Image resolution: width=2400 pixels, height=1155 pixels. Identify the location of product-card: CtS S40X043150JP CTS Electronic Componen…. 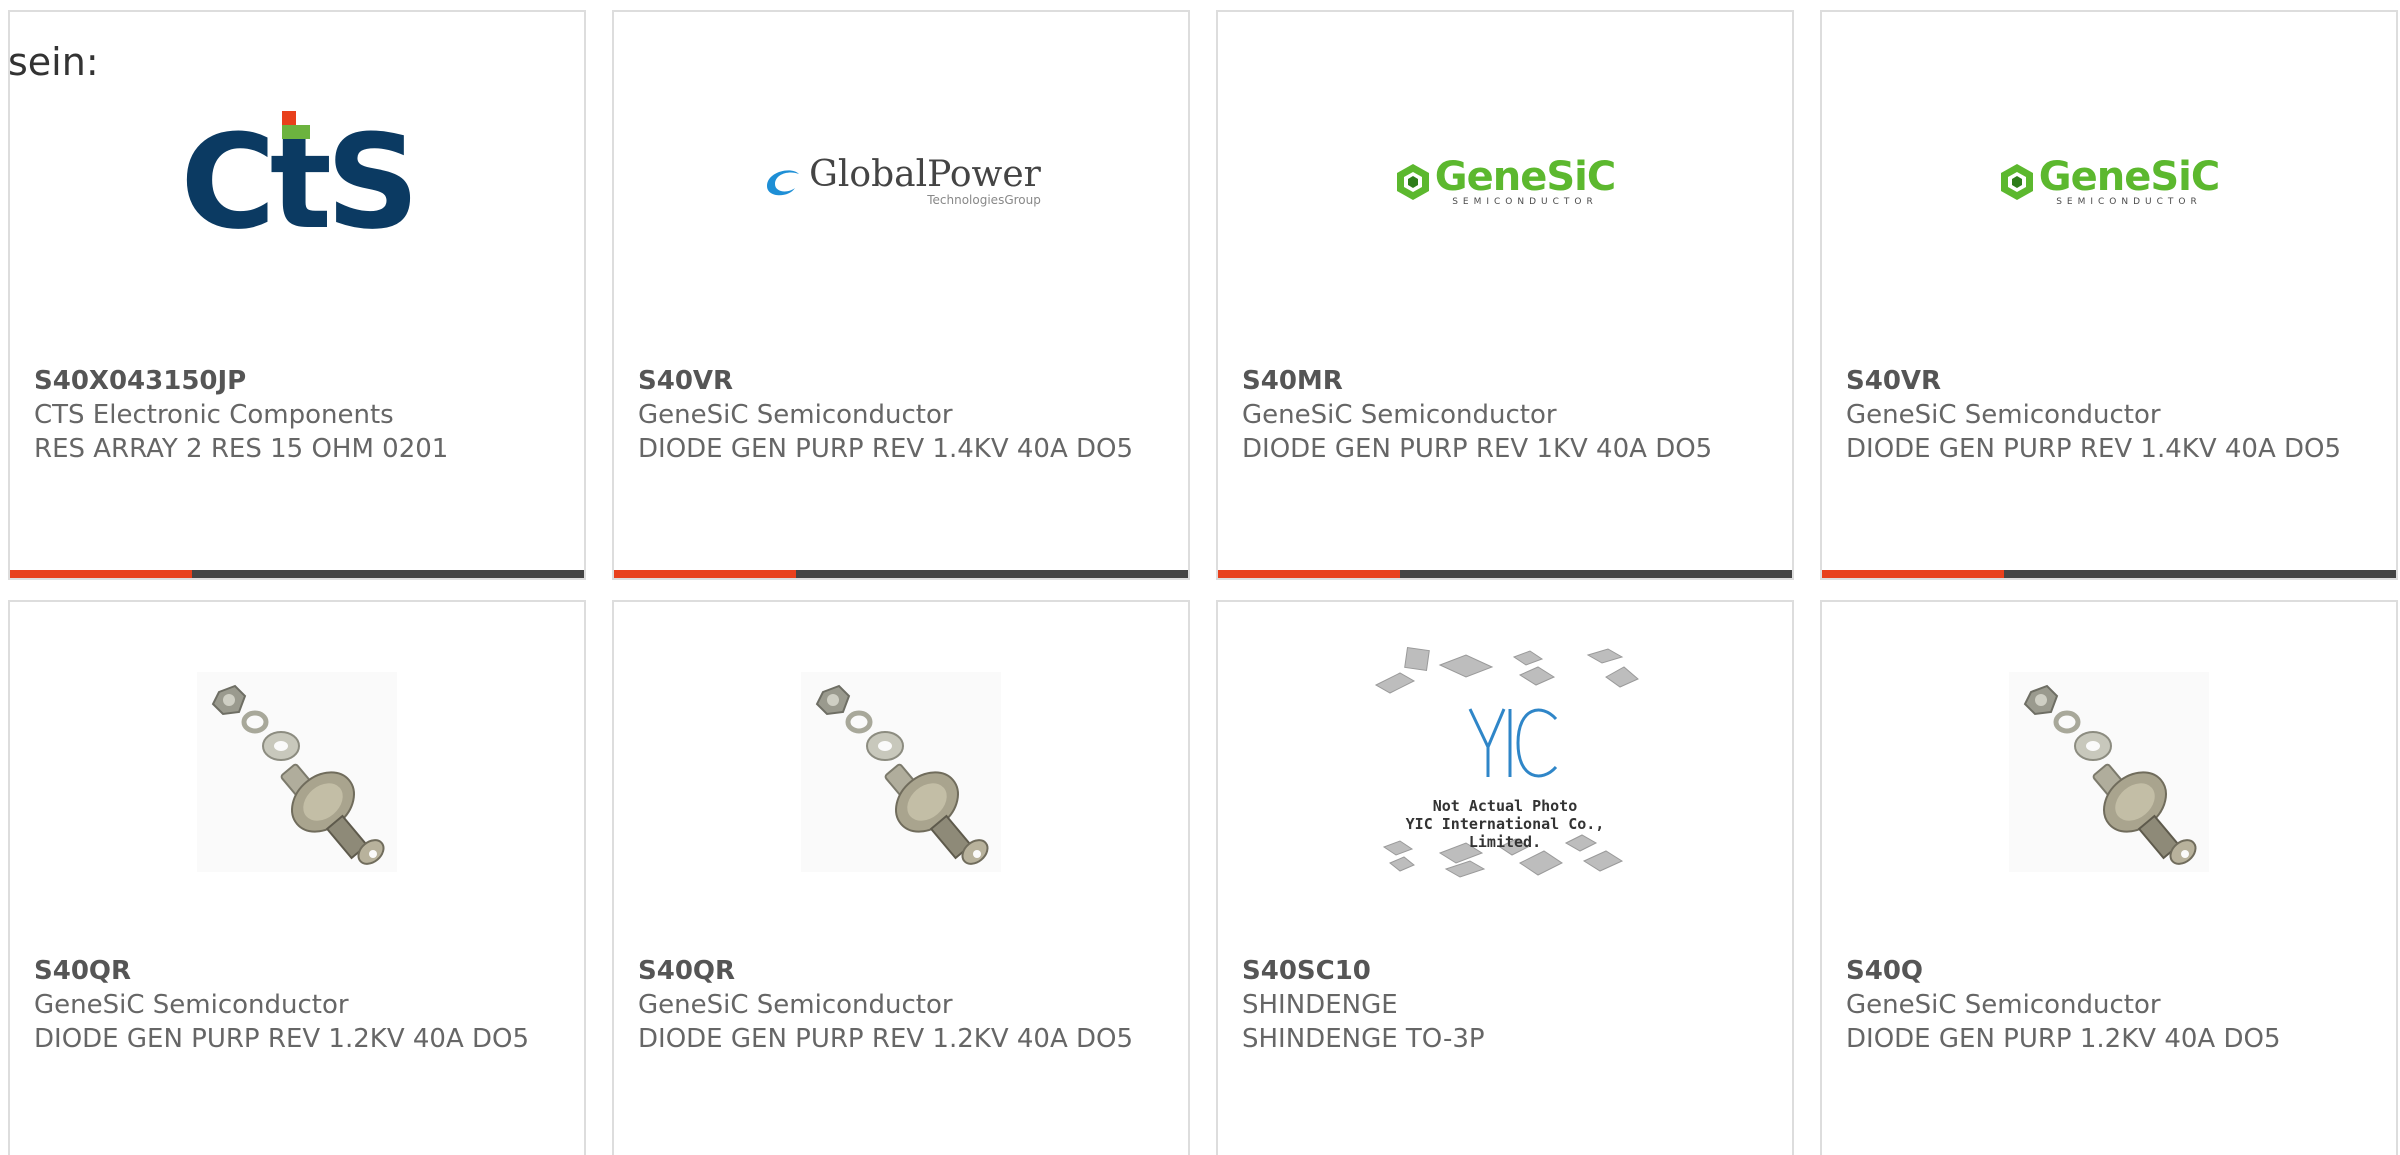
(297, 295).